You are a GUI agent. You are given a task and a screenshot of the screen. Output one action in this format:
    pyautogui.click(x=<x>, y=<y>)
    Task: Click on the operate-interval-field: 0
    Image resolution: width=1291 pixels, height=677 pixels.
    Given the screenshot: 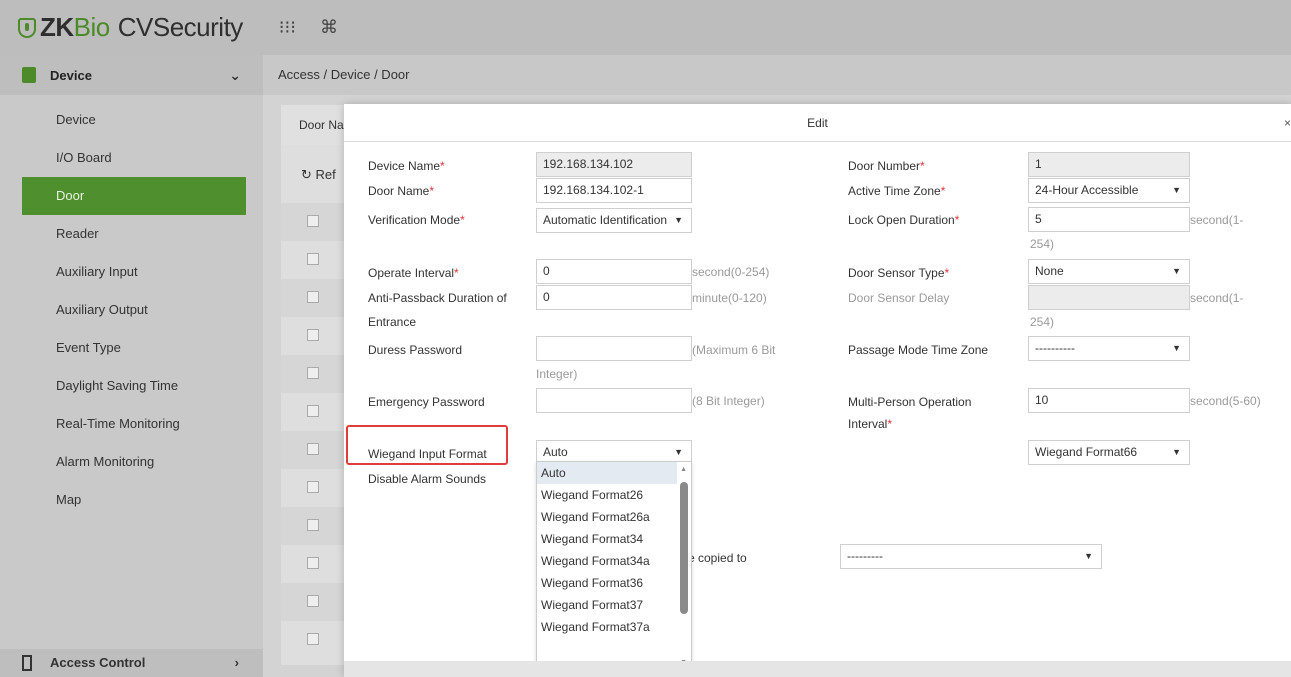 What is the action you would take?
    pyautogui.click(x=614, y=271)
    